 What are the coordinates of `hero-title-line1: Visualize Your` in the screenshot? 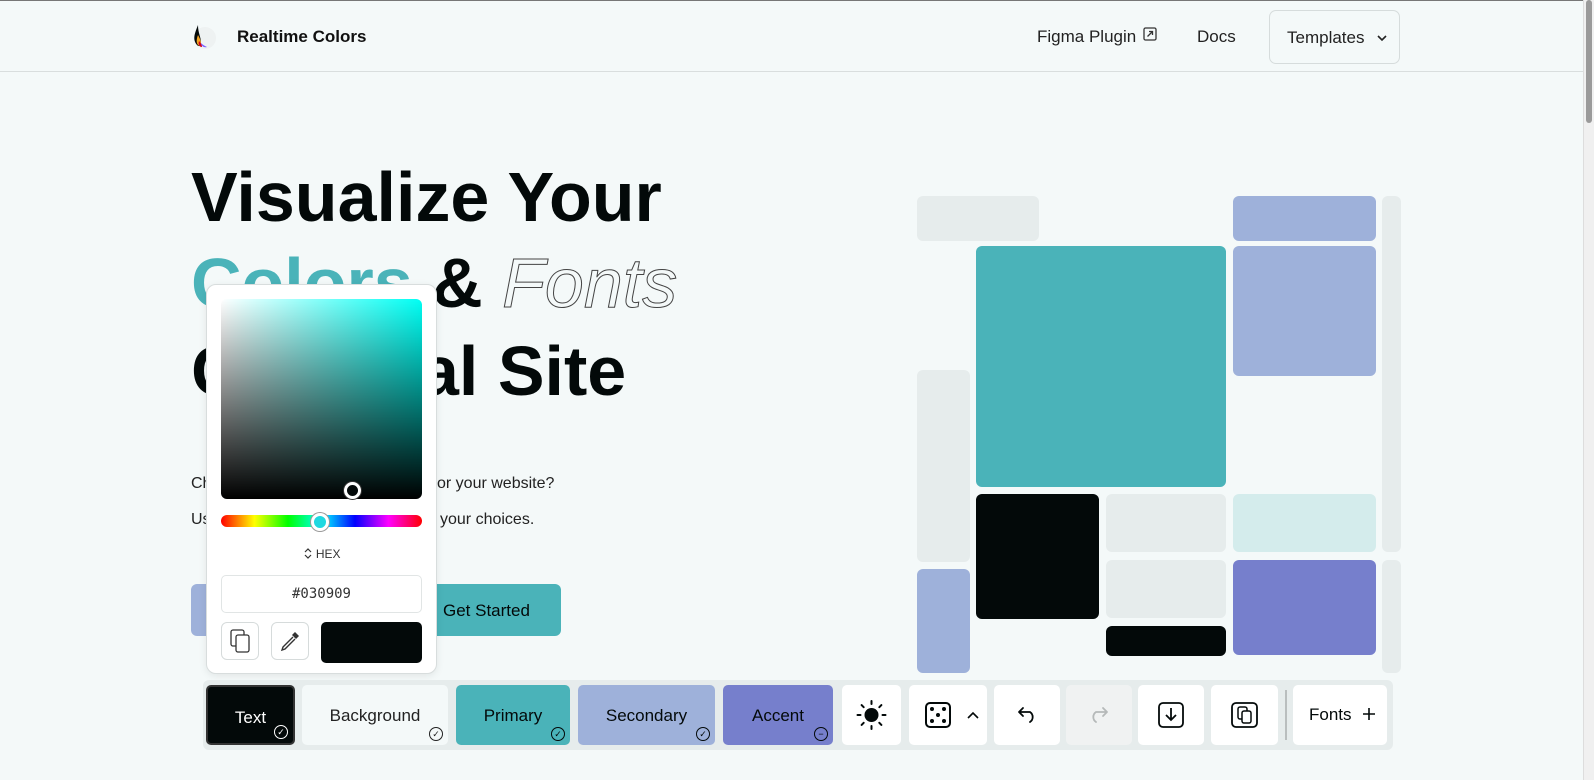 It's located at (426, 197).